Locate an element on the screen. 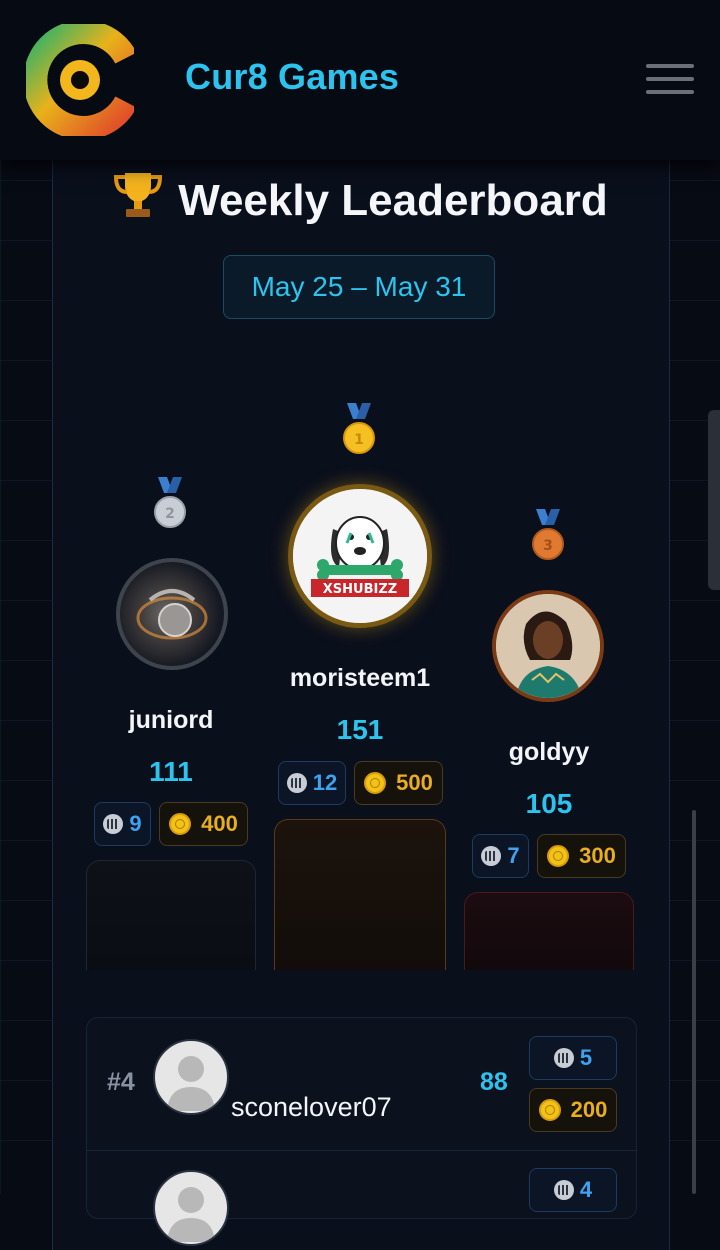 The height and width of the screenshot is (1250, 720). podium-3-block is located at coordinates (549, 931).